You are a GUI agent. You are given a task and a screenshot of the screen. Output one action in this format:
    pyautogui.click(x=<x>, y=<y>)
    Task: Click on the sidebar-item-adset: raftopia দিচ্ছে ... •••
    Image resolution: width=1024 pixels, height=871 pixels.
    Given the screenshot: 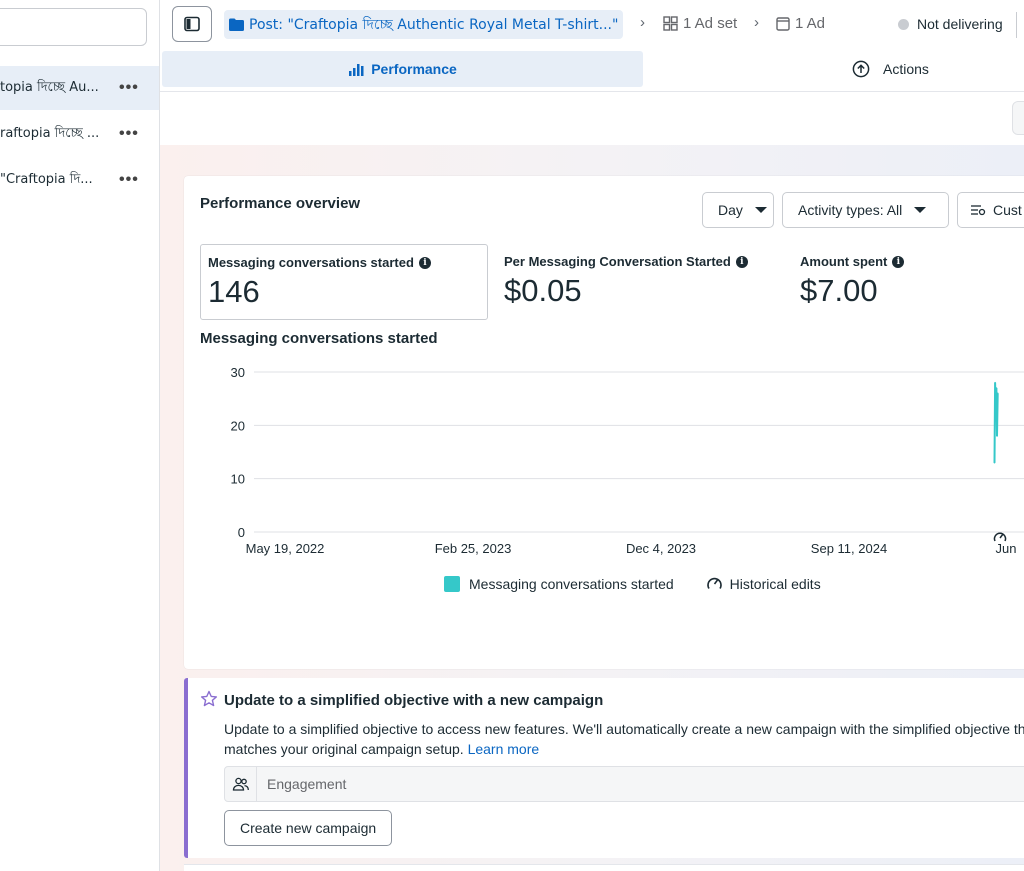 What is the action you would take?
    pyautogui.click(x=79, y=134)
    